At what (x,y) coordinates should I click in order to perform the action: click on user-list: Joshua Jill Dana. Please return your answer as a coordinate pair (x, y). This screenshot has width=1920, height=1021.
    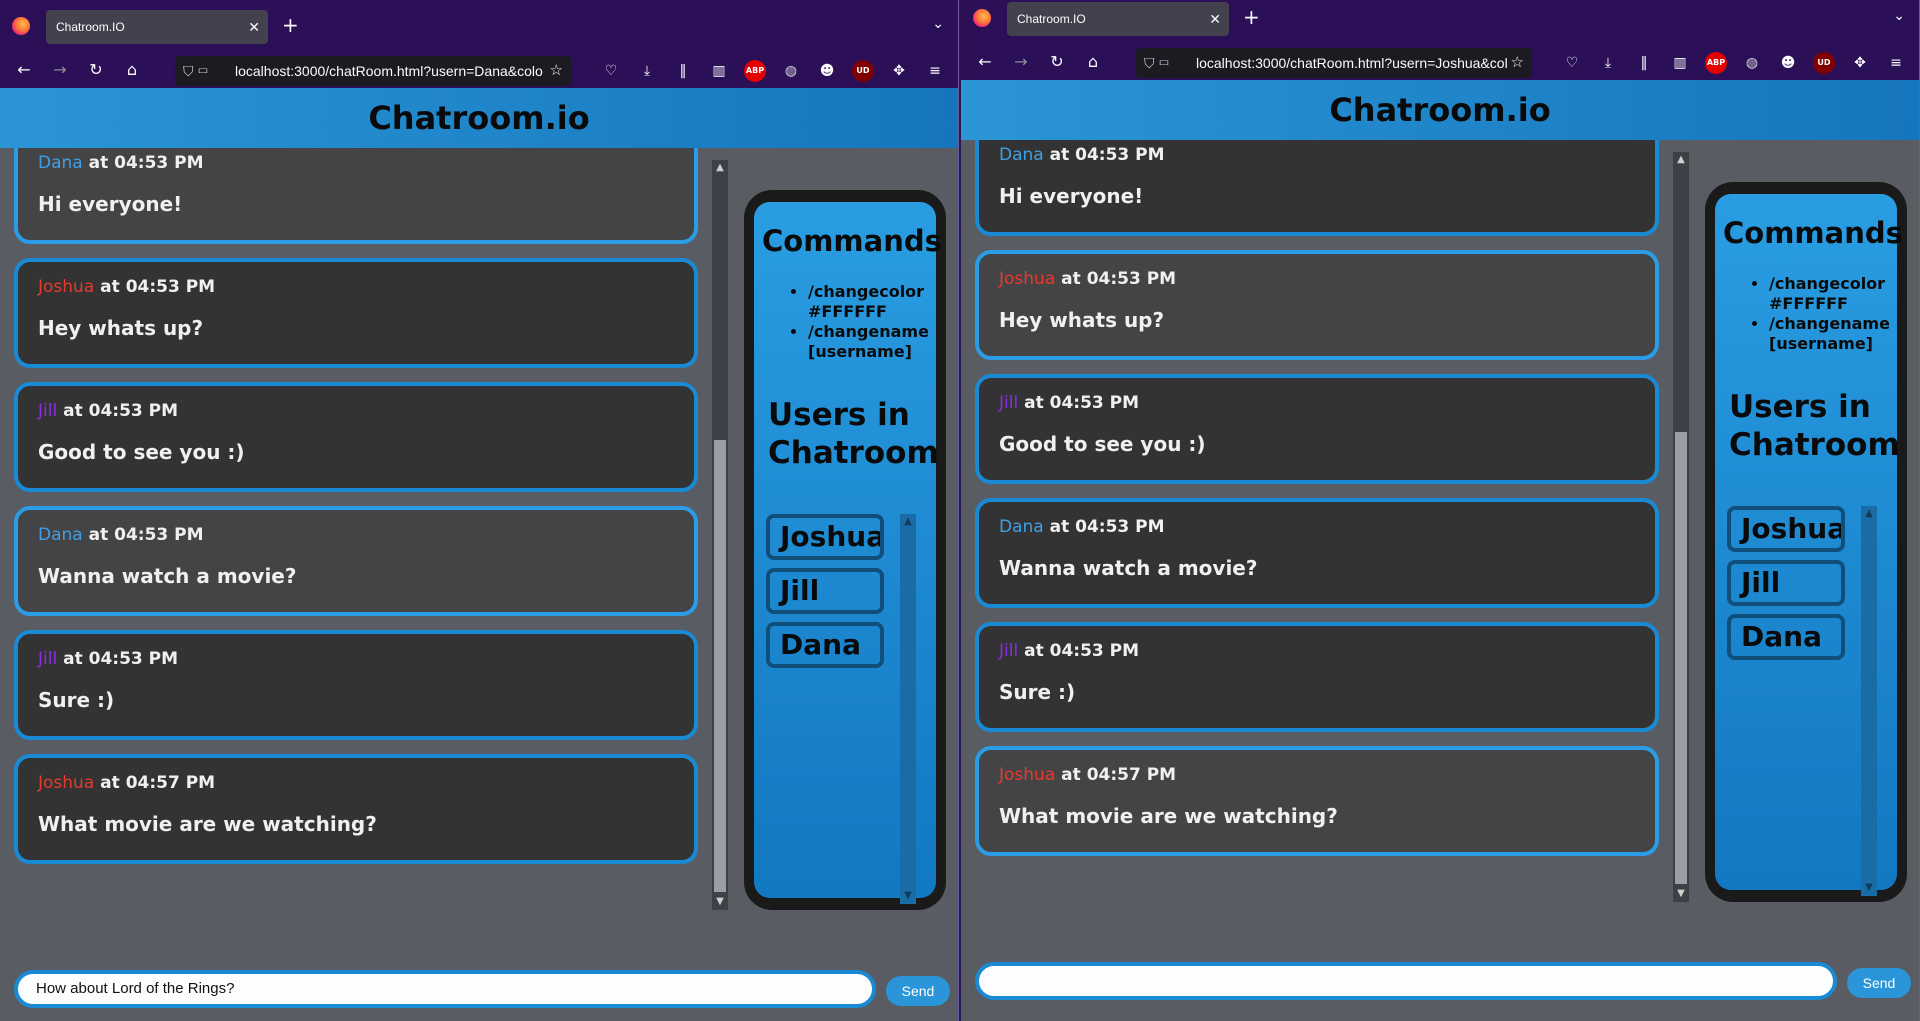
    Looking at the image, I should click on (841, 595).